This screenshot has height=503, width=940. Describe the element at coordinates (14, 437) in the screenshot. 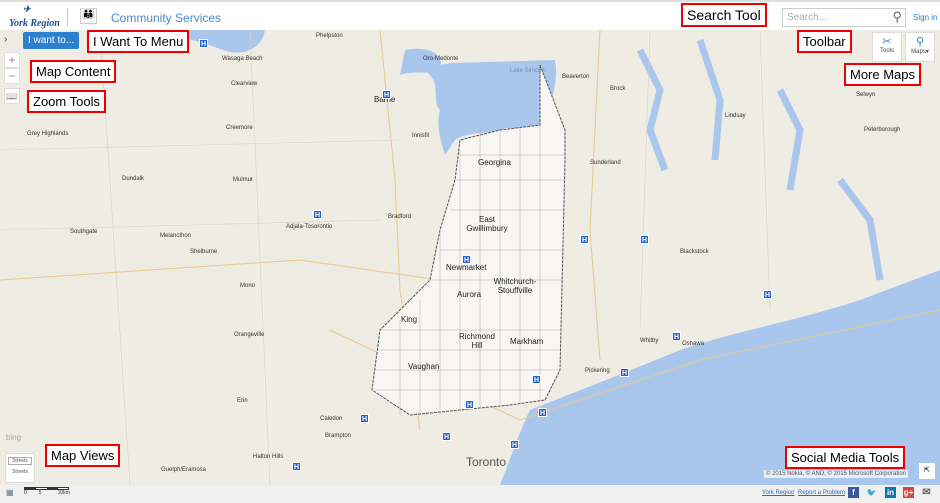

I see `bing-logo: bing` at that location.